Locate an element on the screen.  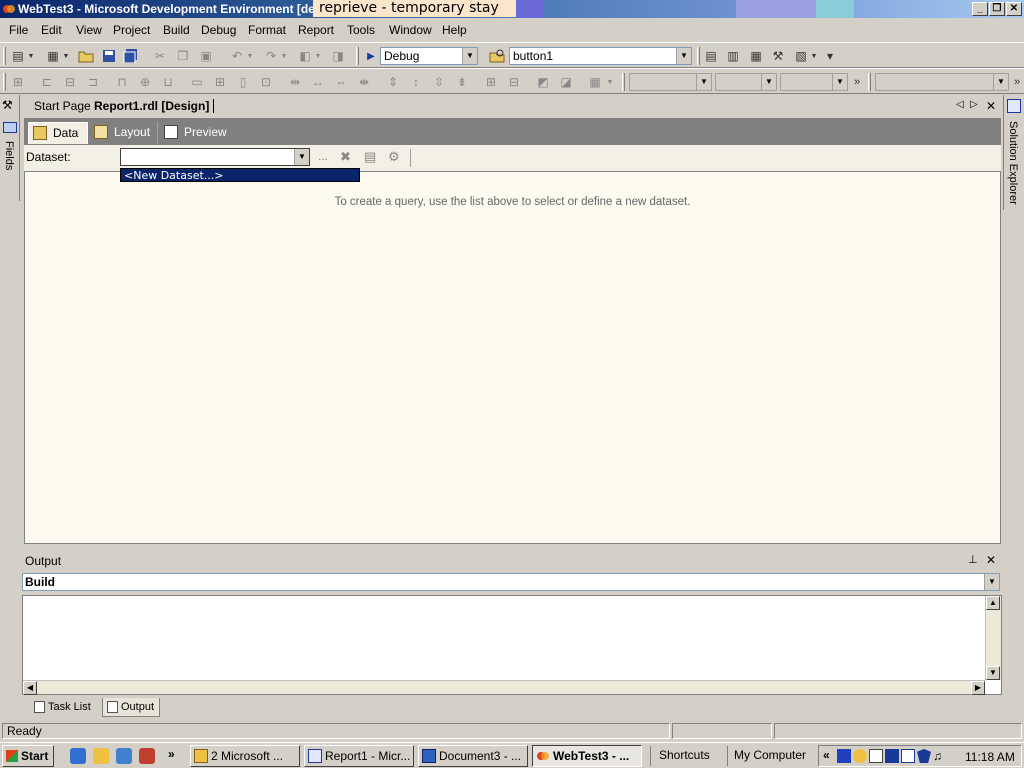
menu-report: Report is located at coordinates (316, 30).